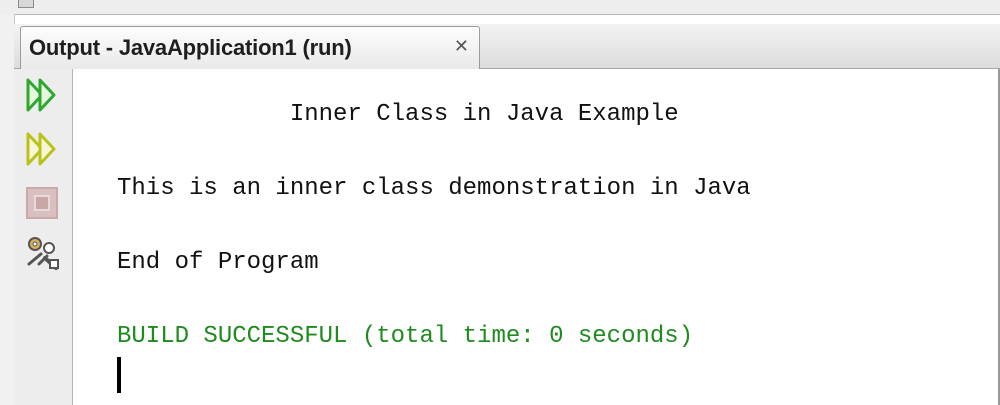  Describe the element at coordinates (7, 209) in the screenshot. I see `left-window-edge` at that location.